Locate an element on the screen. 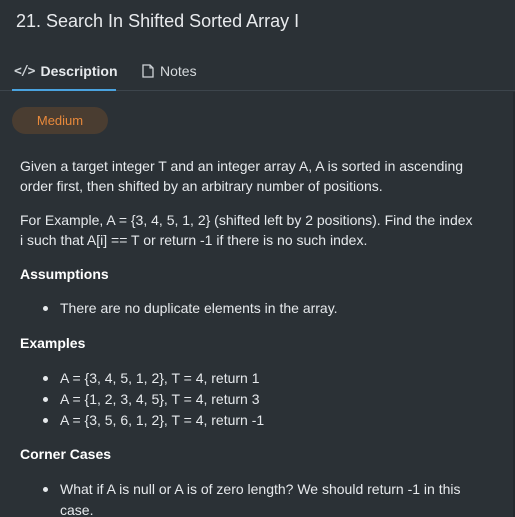 Image resolution: width=515 pixels, height=517 pixels. tab-notes: Notes is located at coordinates (169, 71).